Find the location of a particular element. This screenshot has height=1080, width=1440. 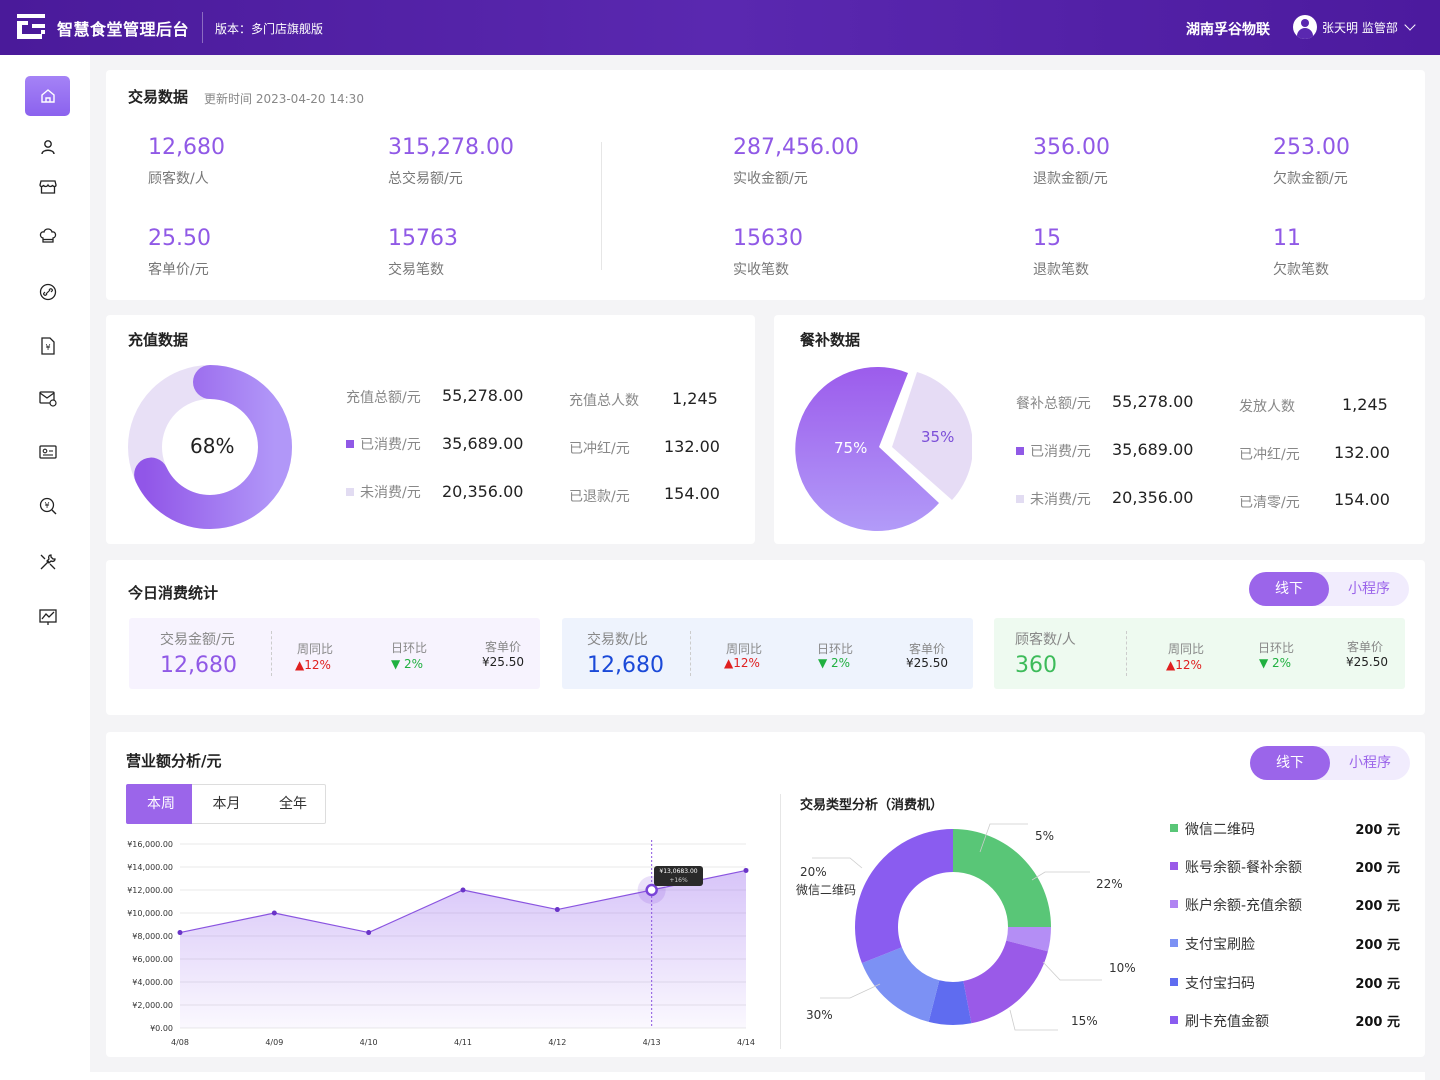

subsidy-pie is located at coordinates (883, 449).